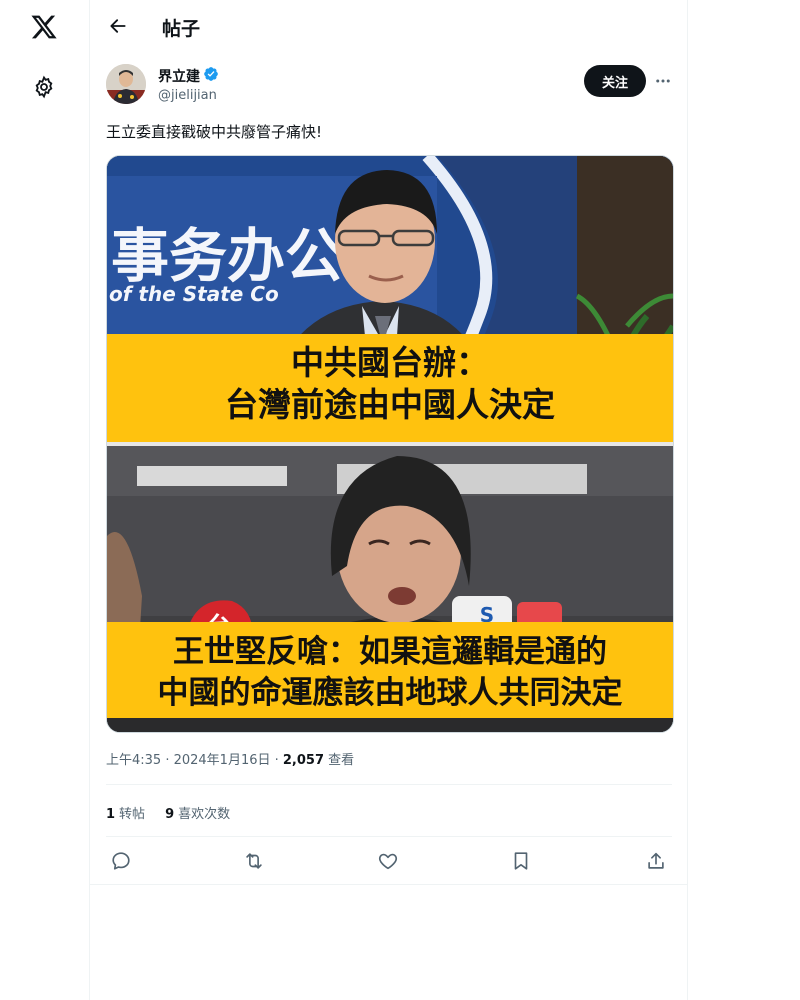 The image size is (800, 1000). Describe the element at coordinates (663, 81) in the screenshot. I see `more-options-icon` at that location.